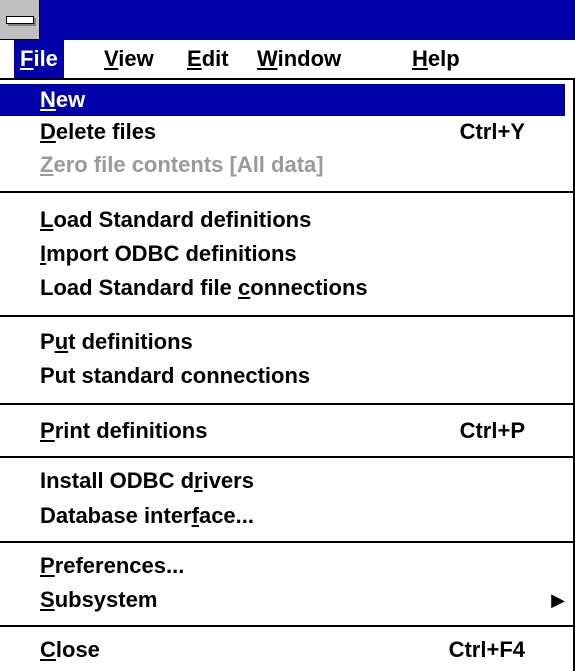 This screenshot has width=575, height=671. Describe the element at coordinates (182, 164) in the screenshot. I see `menu-item-zero-file-contents: Zero file contents [All data]` at that location.